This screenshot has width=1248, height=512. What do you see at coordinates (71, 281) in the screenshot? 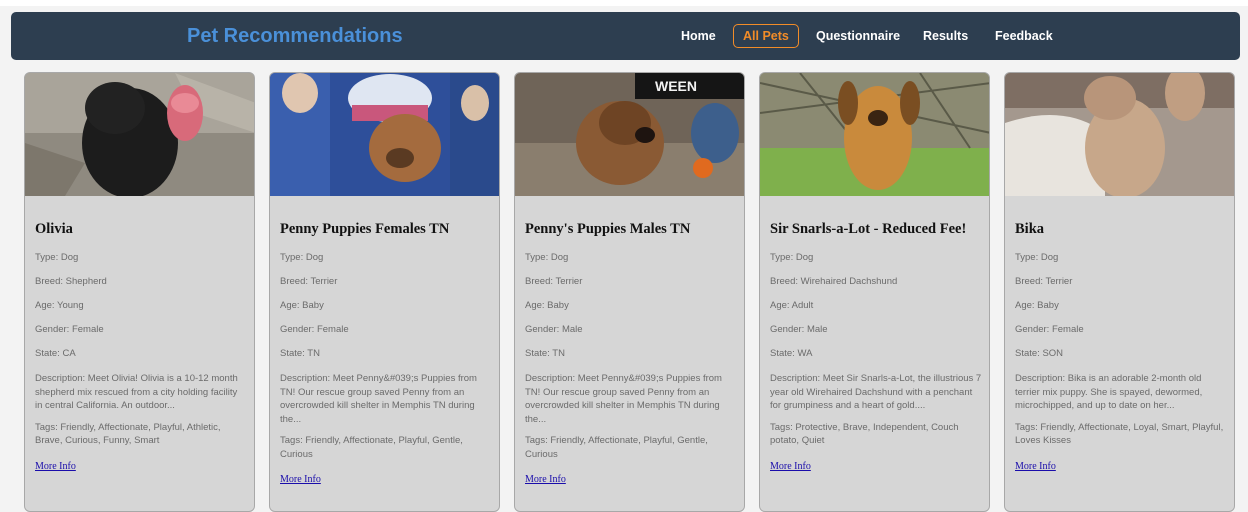
I see `pet-breed: Breed: Shepherd` at bounding box center [71, 281].